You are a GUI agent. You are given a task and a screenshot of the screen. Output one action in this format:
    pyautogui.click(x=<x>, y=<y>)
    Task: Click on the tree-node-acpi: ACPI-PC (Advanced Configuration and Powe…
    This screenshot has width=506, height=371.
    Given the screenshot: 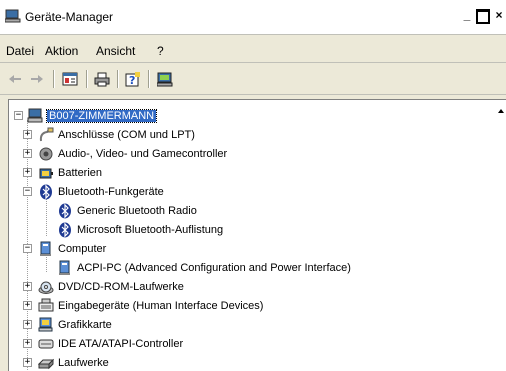 What is the action you would take?
    pyautogui.click(x=204, y=267)
    